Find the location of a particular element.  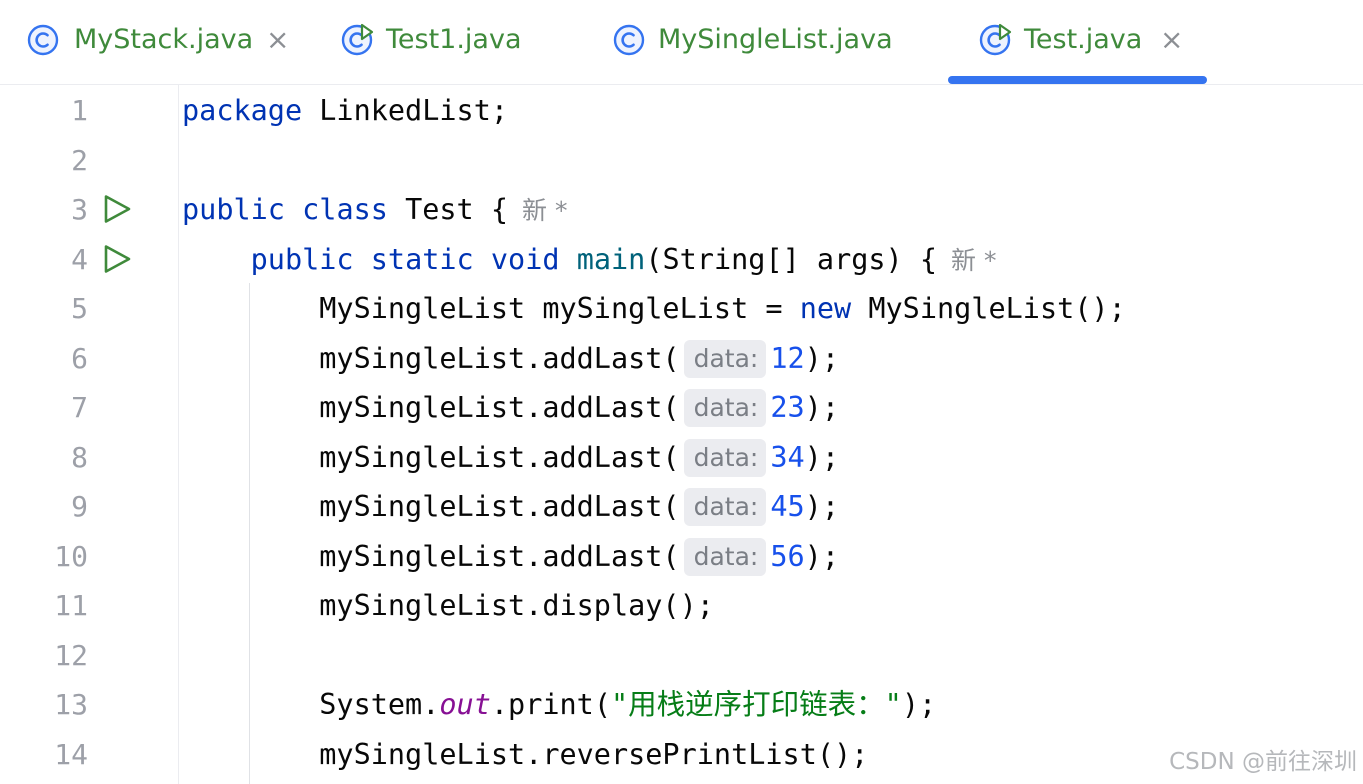

code-line: 10 mySingleList.addLast(data: 56); is located at coordinates (681, 557).